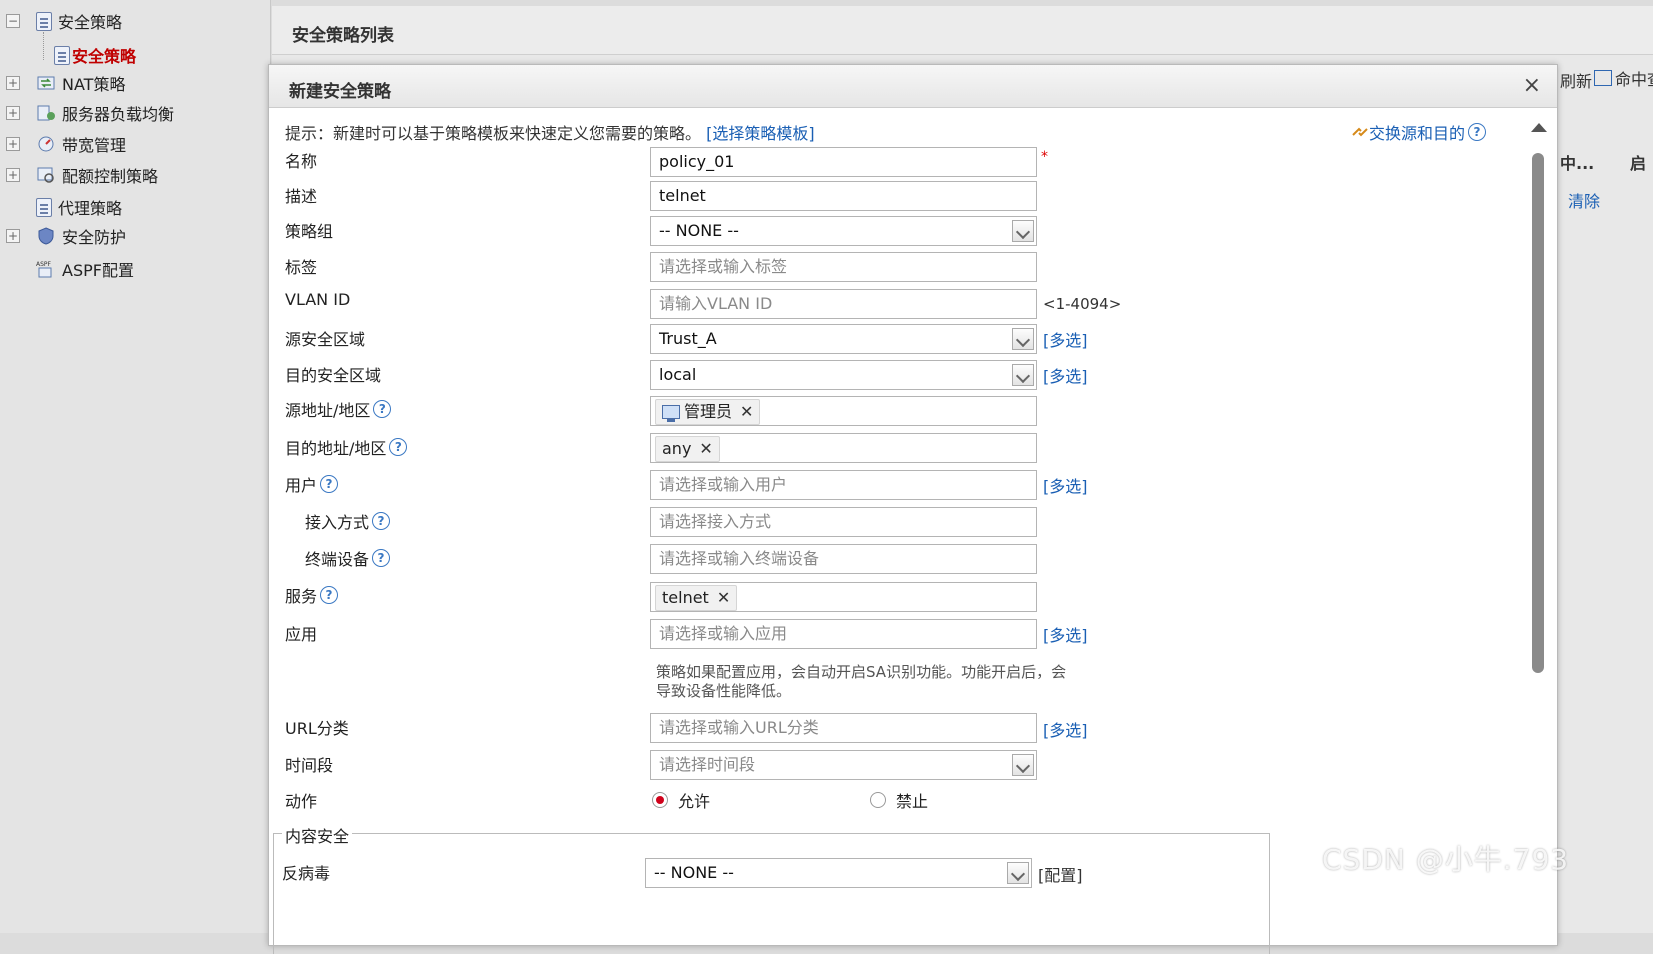 This screenshot has width=1653, height=954. Describe the element at coordinates (671, 413) in the screenshot. I see `computer-icon` at that location.